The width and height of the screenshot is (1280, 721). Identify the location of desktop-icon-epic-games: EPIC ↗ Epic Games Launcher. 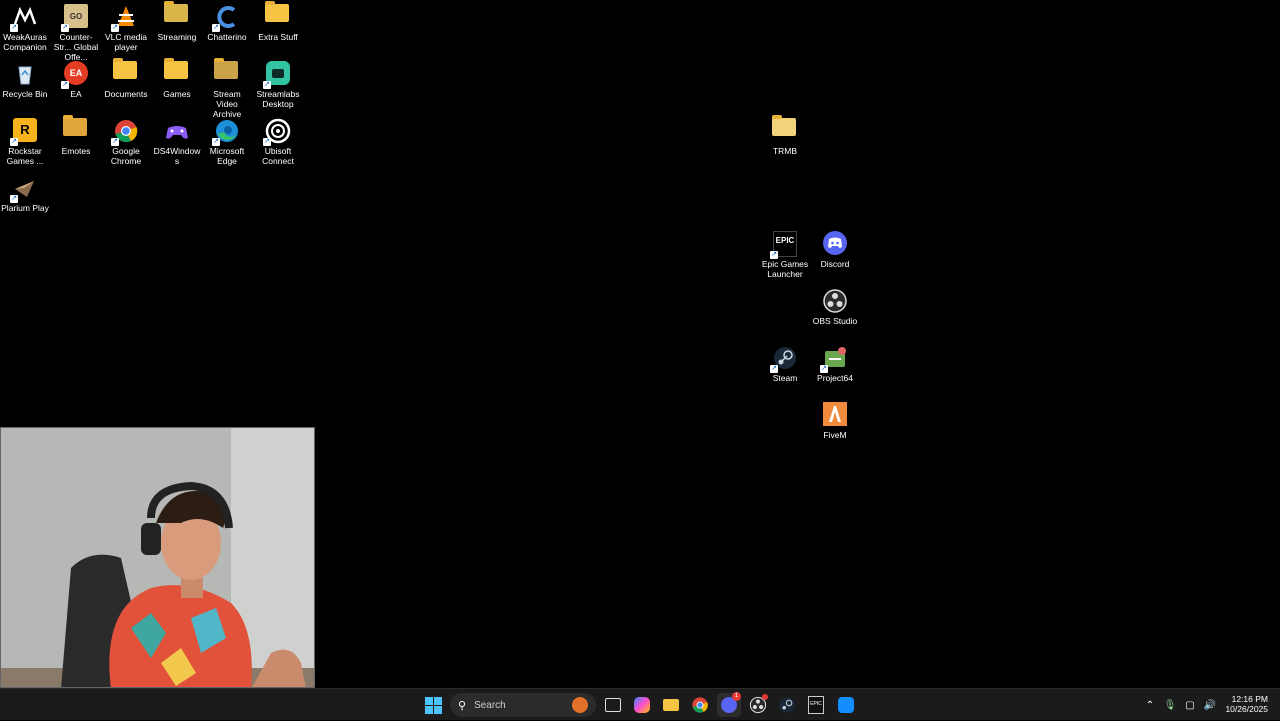
(785, 253).